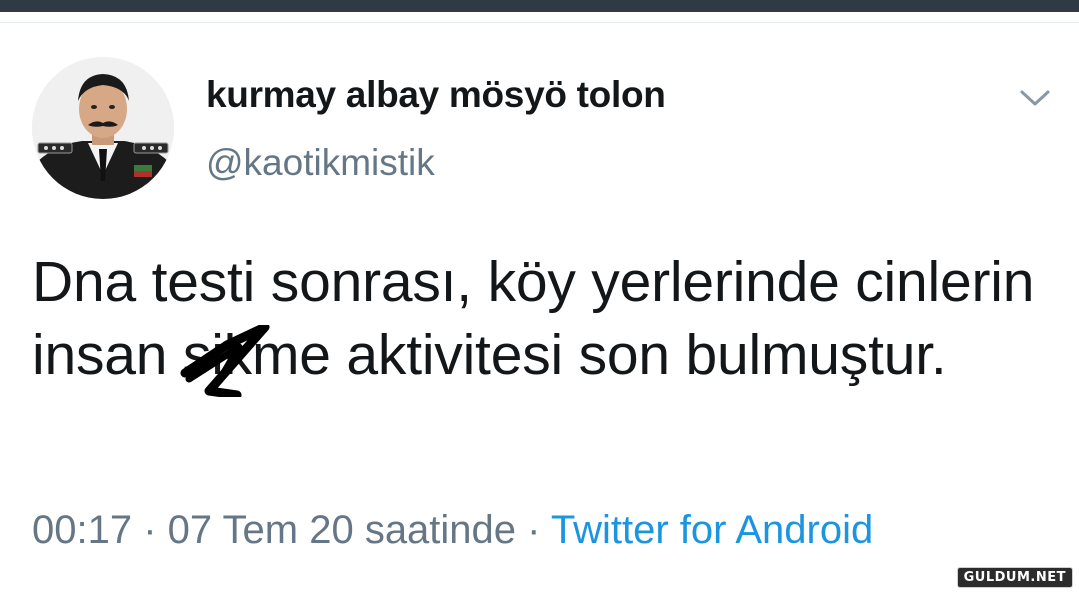 Image resolution: width=1079 pixels, height=594 pixels. What do you see at coordinates (320, 163) in the screenshot?
I see `user-handle: @kaotikmistik` at bounding box center [320, 163].